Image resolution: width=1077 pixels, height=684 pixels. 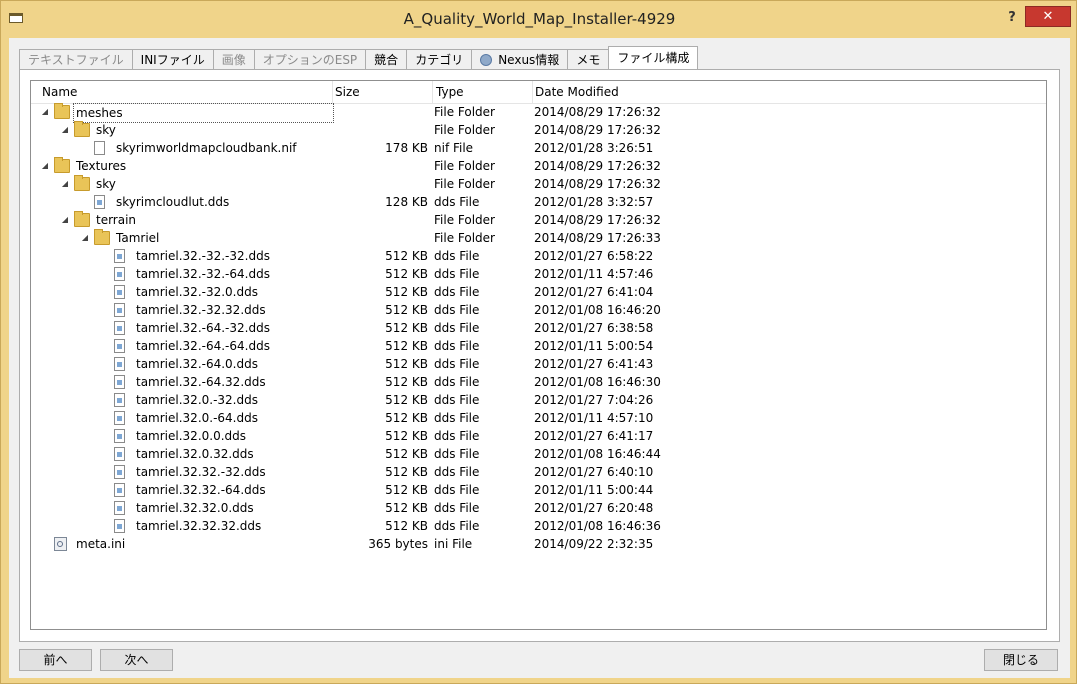 What do you see at coordinates (182, 92) in the screenshot?
I see `column-header-name: Name` at bounding box center [182, 92].